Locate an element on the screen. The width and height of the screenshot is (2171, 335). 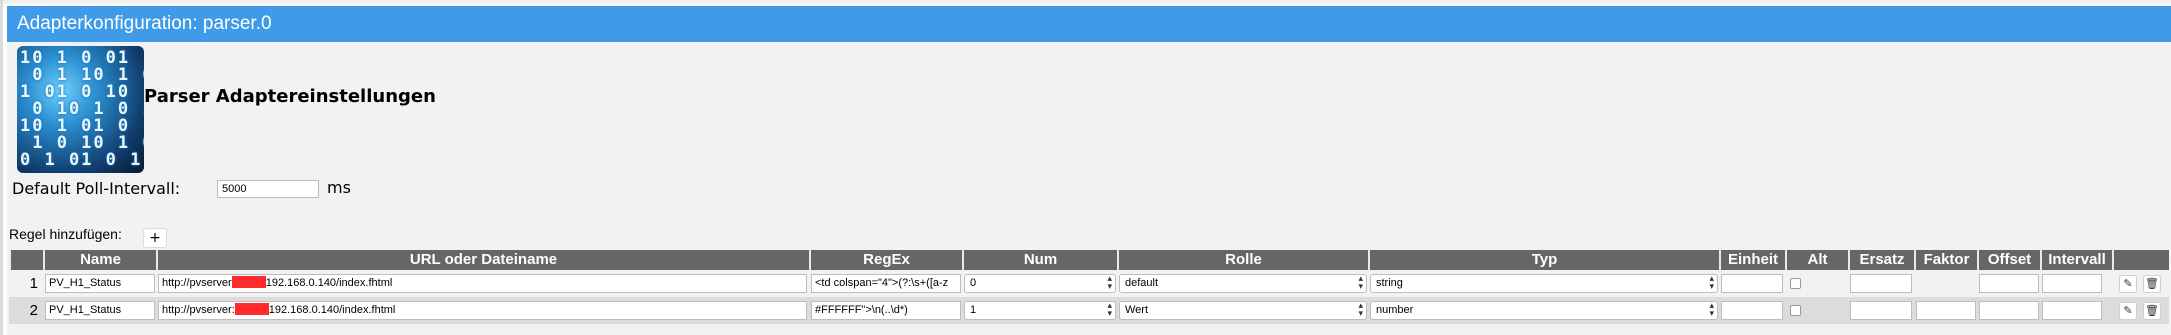
faktor-input is located at coordinates (1946, 310).